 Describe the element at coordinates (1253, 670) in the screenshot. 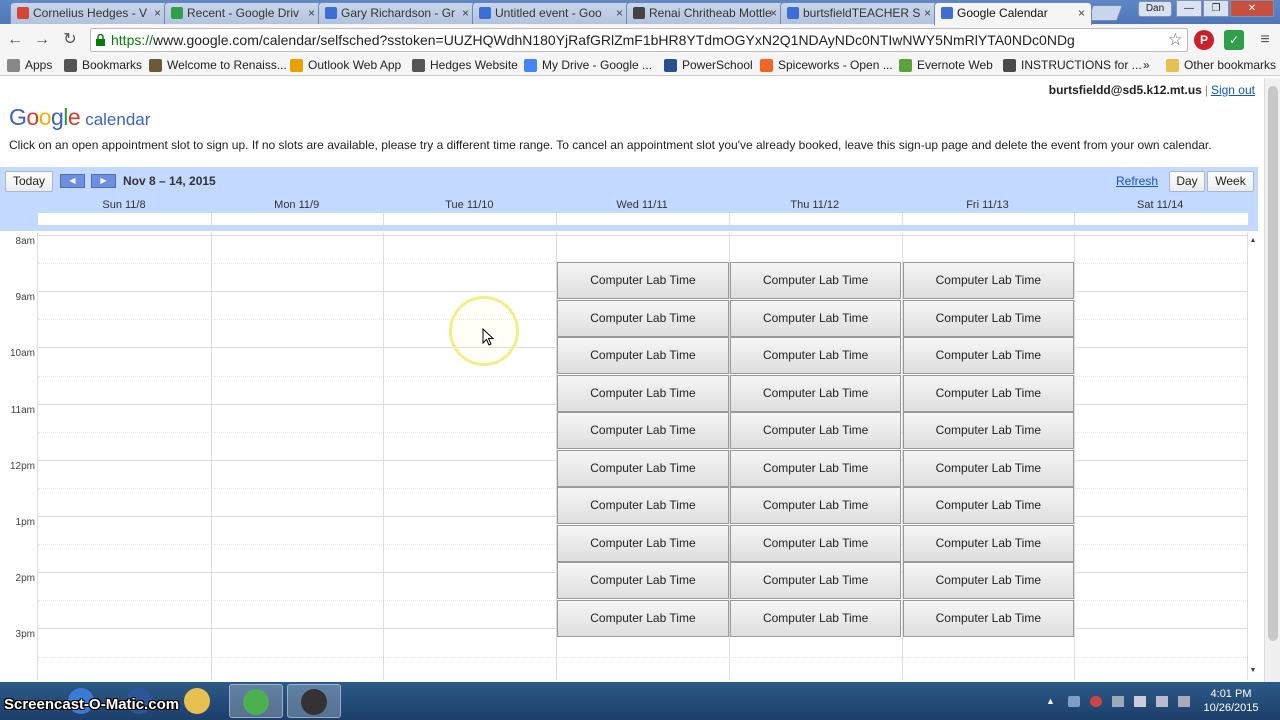

I see `scroll-down-icon: ▼` at that location.